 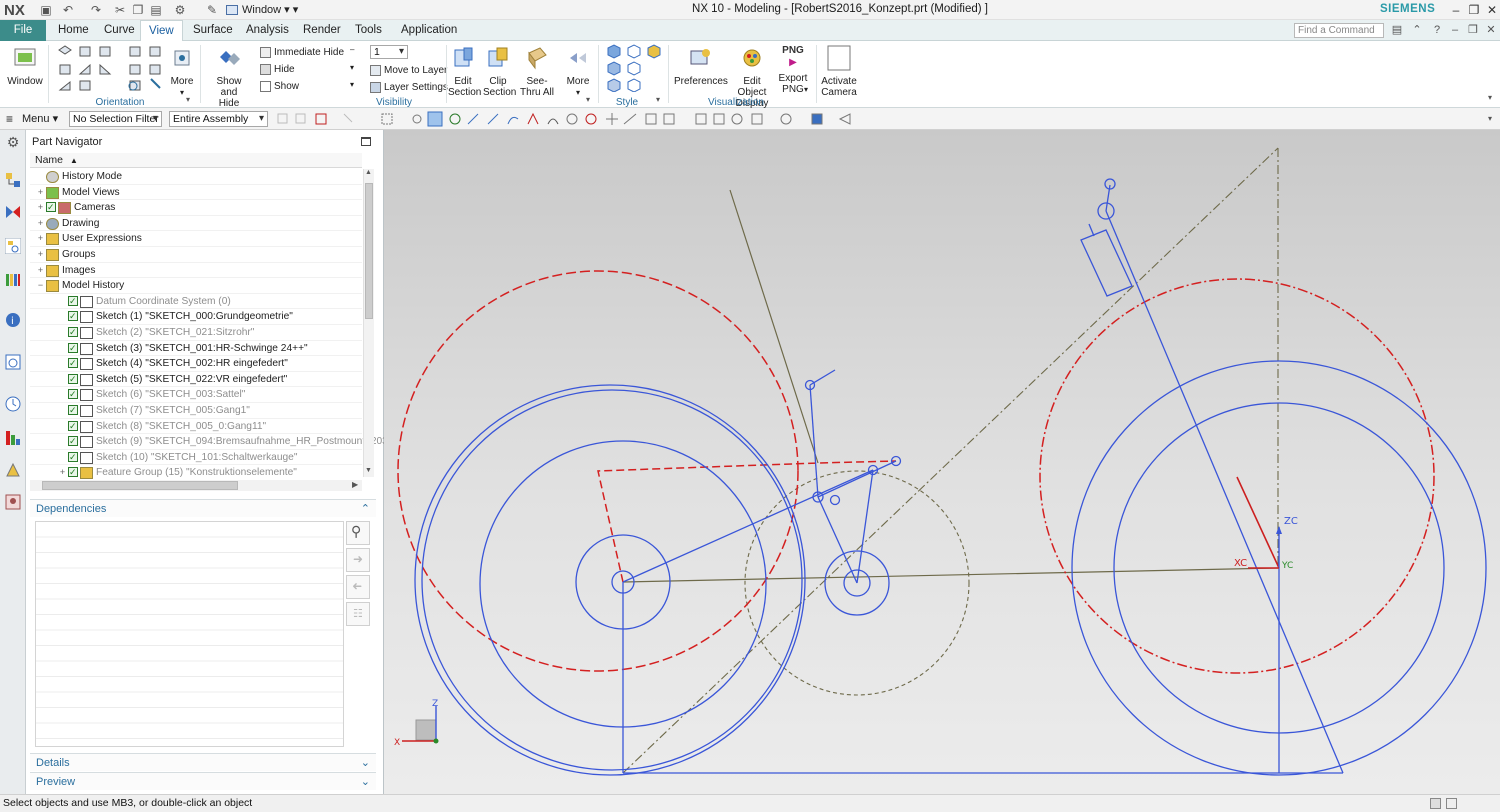 I want to click on tree-row: + Drawing, so click(x=196, y=224).